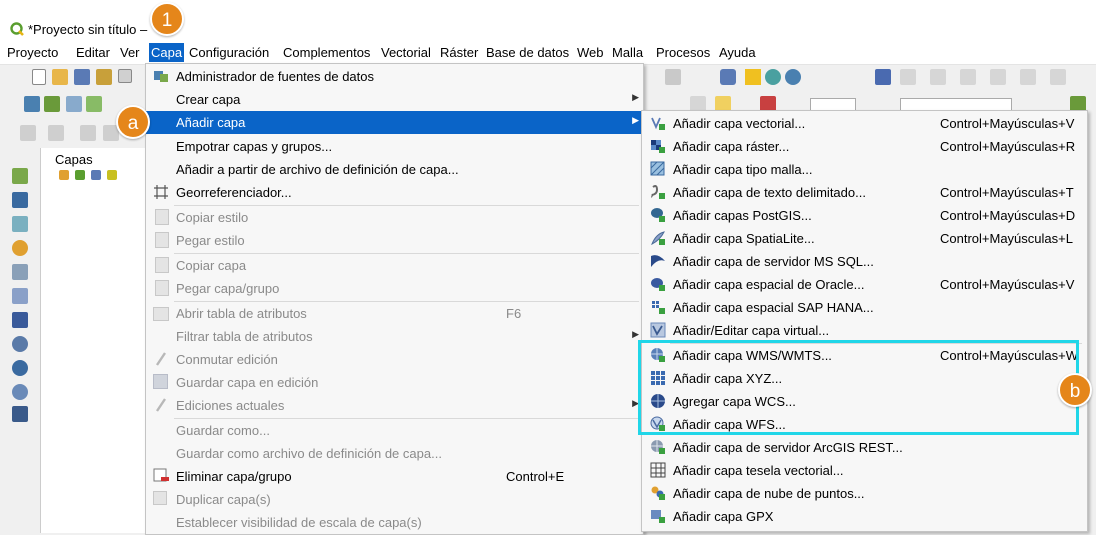  I want to click on wcs-globe-icon, so click(658, 401).